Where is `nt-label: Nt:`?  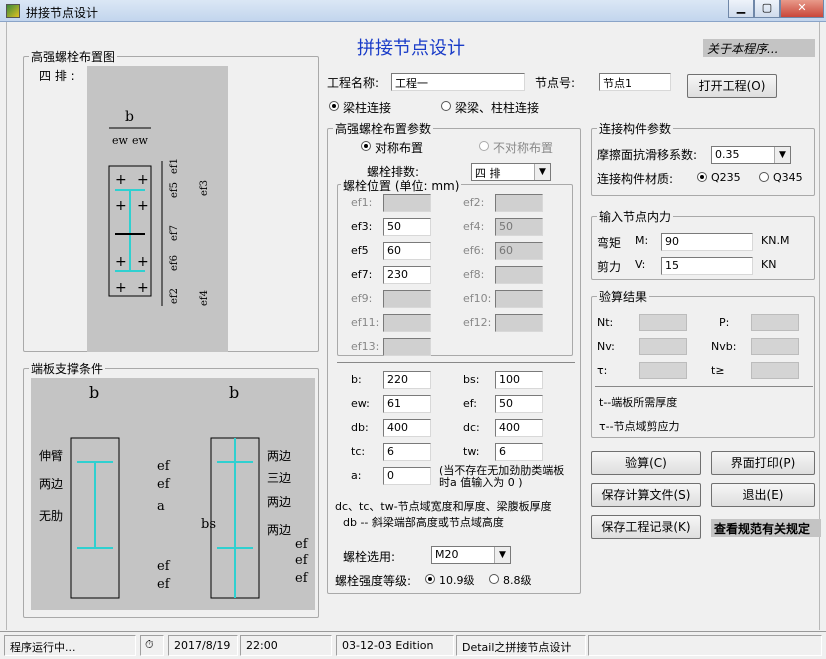 nt-label: Nt: is located at coordinates (605, 322).